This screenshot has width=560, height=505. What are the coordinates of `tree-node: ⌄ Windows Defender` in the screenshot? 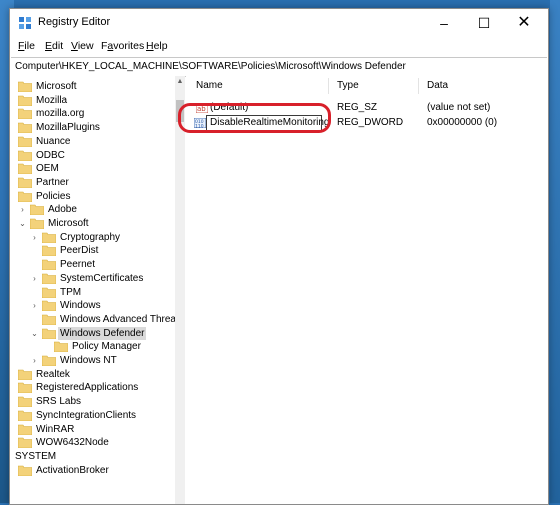 It's located at (93, 333).